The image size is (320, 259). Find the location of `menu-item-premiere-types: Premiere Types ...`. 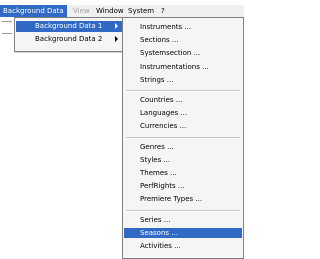

menu-item-premiere-types: Premiere Types ... is located at coordinates (183, 199).